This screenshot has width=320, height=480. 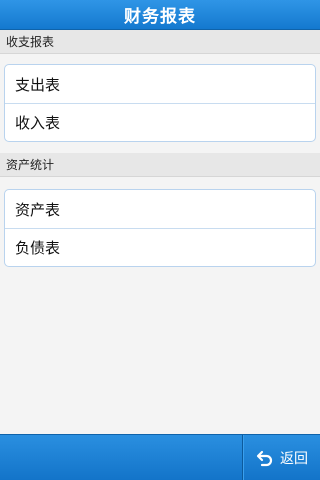 What do you see at coordinates (242, 457) in the screenshot?
I see `toolbar-divider` at bounding box center [242, 457].